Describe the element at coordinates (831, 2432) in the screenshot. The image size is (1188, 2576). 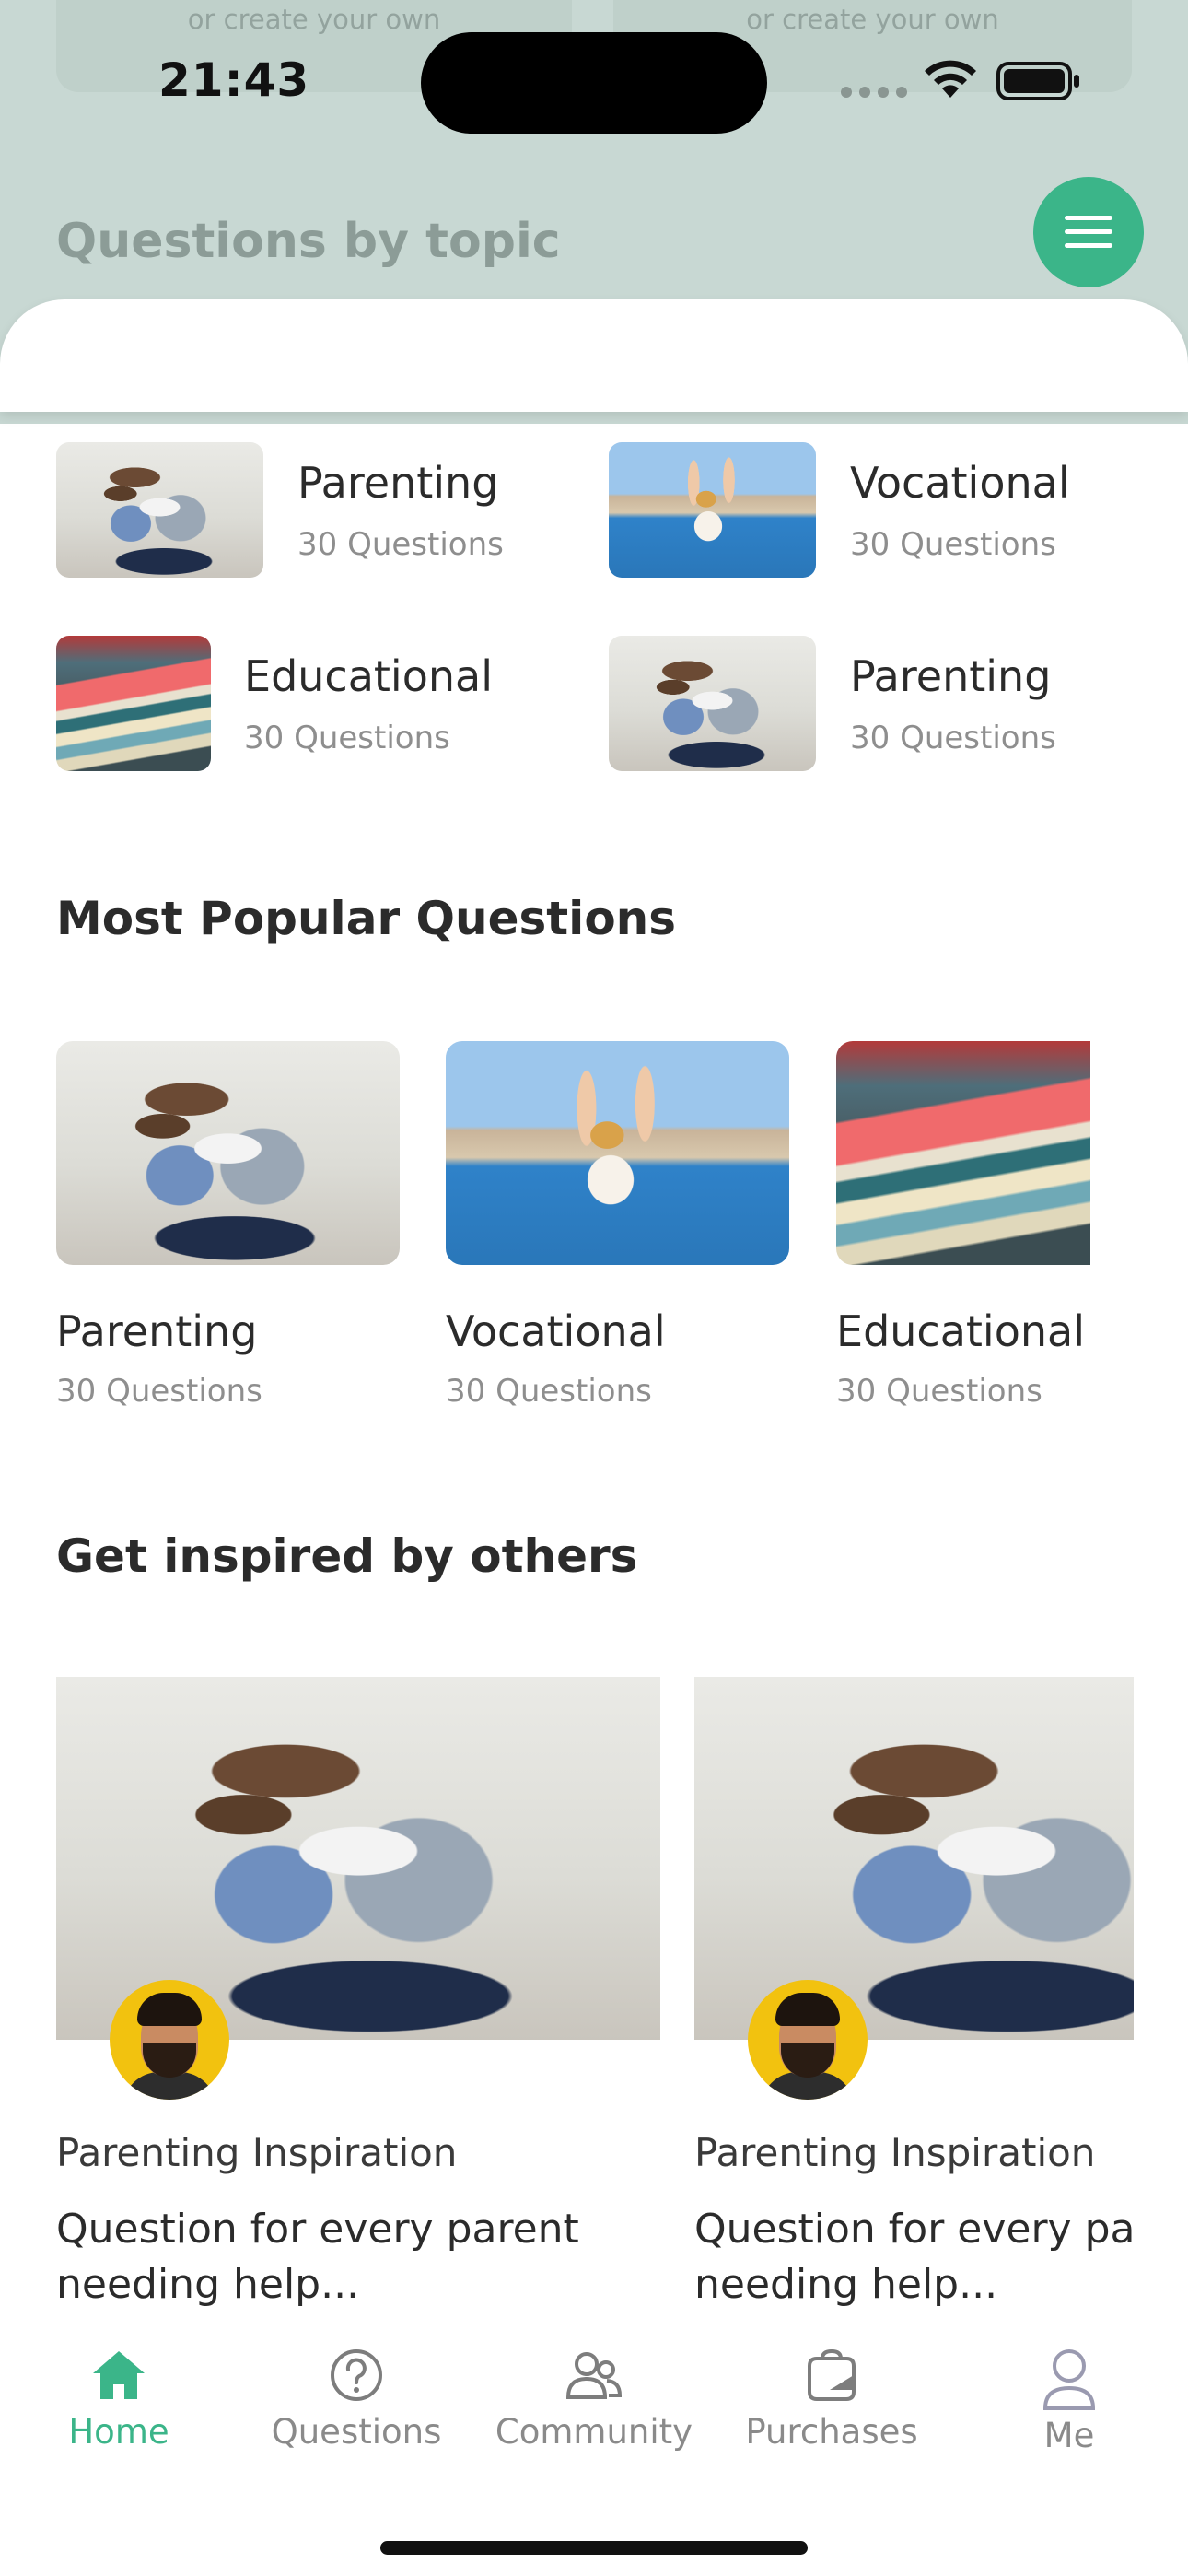
I see `nav-label: Purchases` at that location.